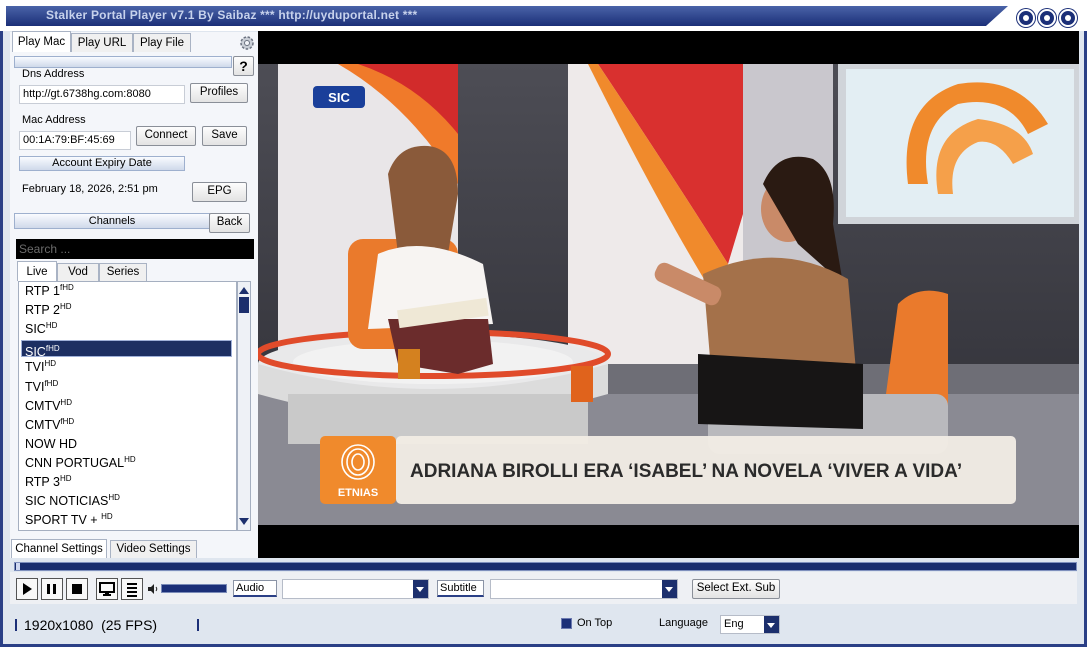 Image resolution: width=1087 pixels, height=647 pixels. What do you see at coordinates (1068, 18) in the screenshot?
I see `close-button` at bounding box center [1068, 18].